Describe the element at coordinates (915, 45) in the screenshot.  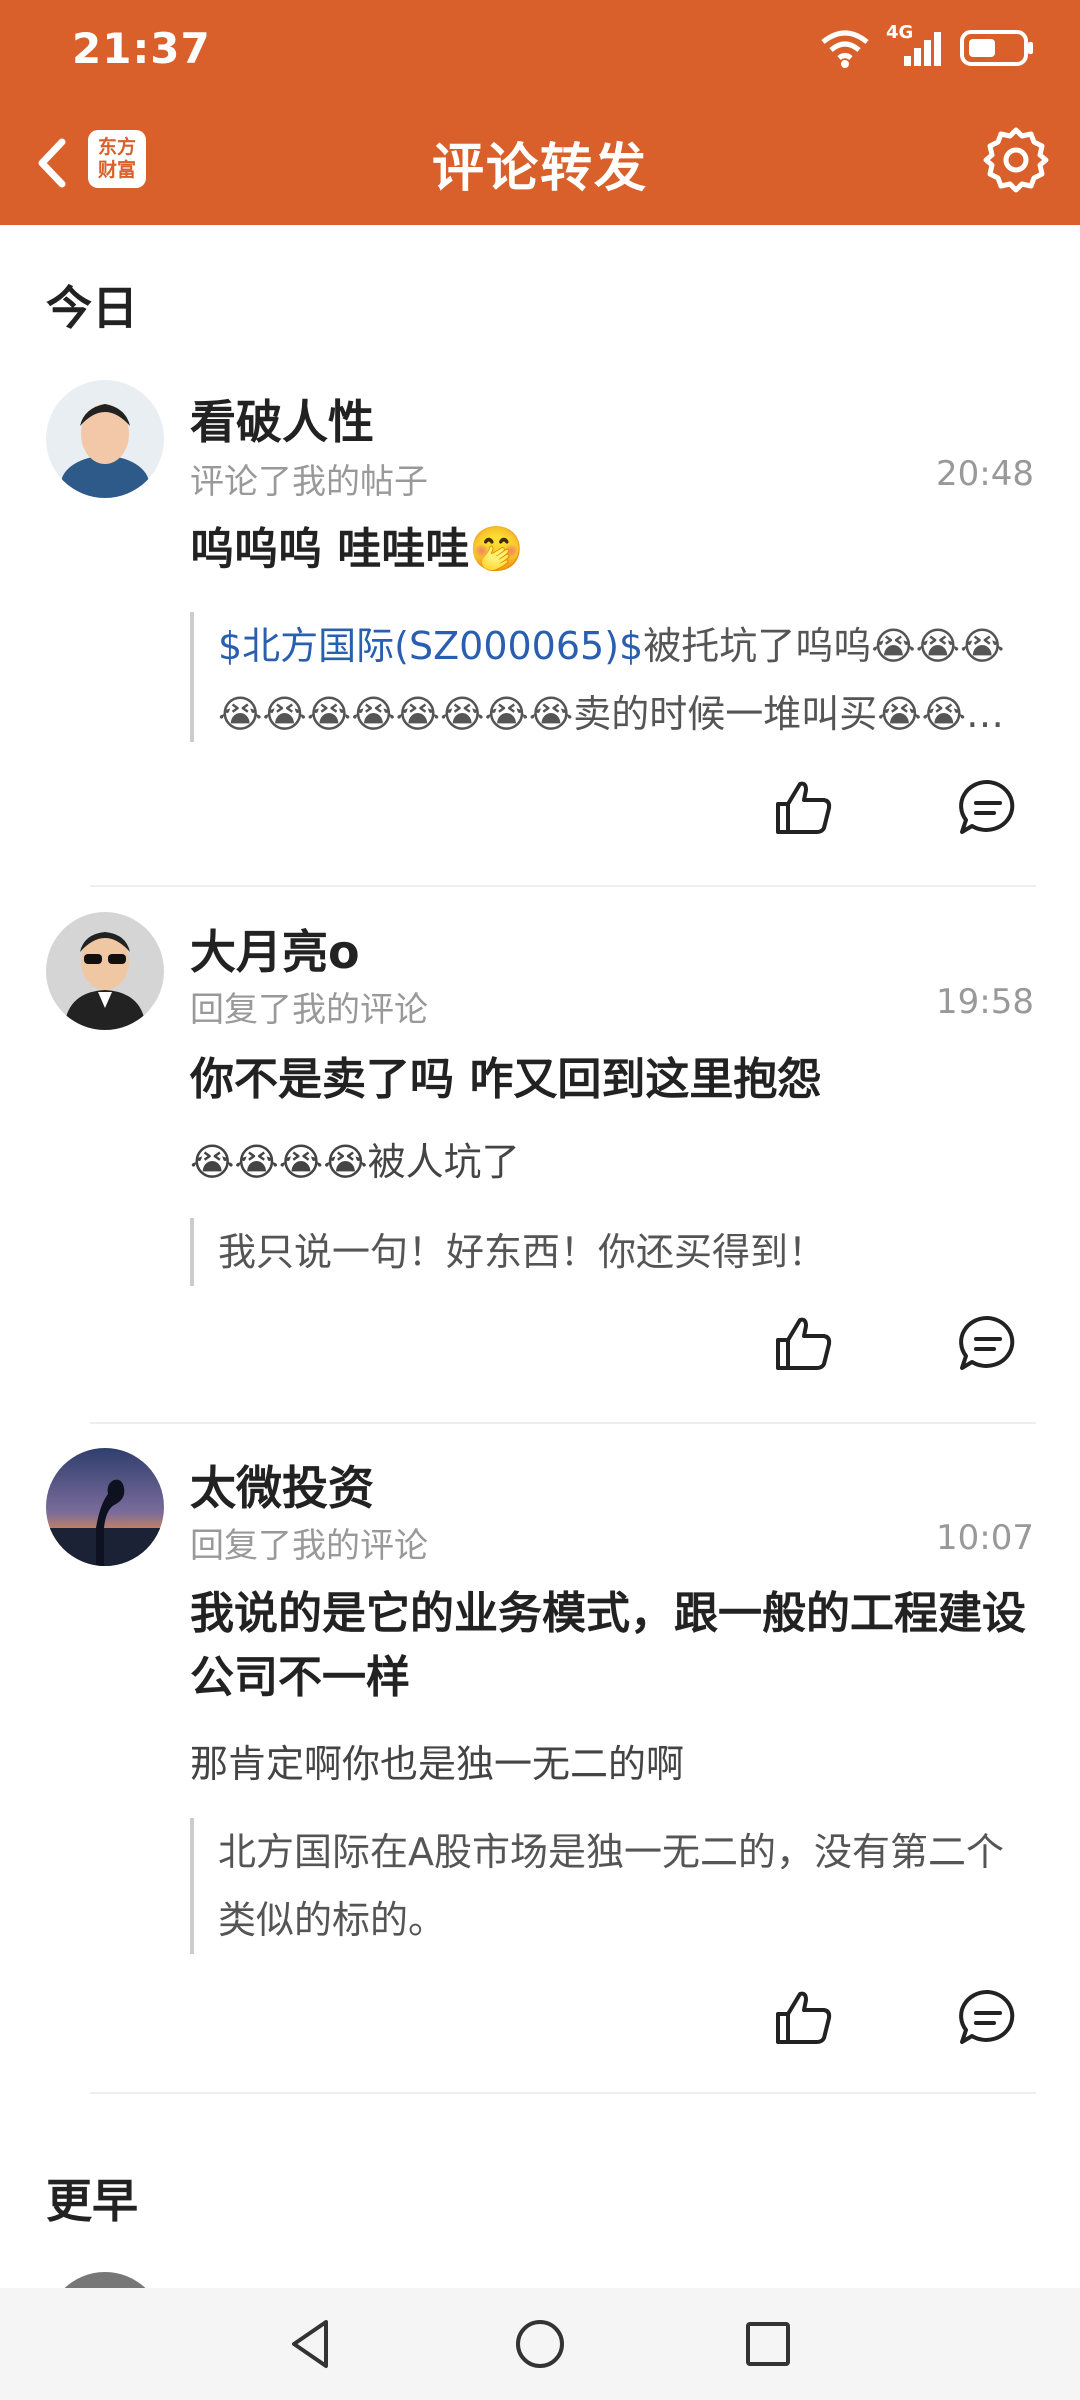
I see `signal-icon: 4G` at that location.